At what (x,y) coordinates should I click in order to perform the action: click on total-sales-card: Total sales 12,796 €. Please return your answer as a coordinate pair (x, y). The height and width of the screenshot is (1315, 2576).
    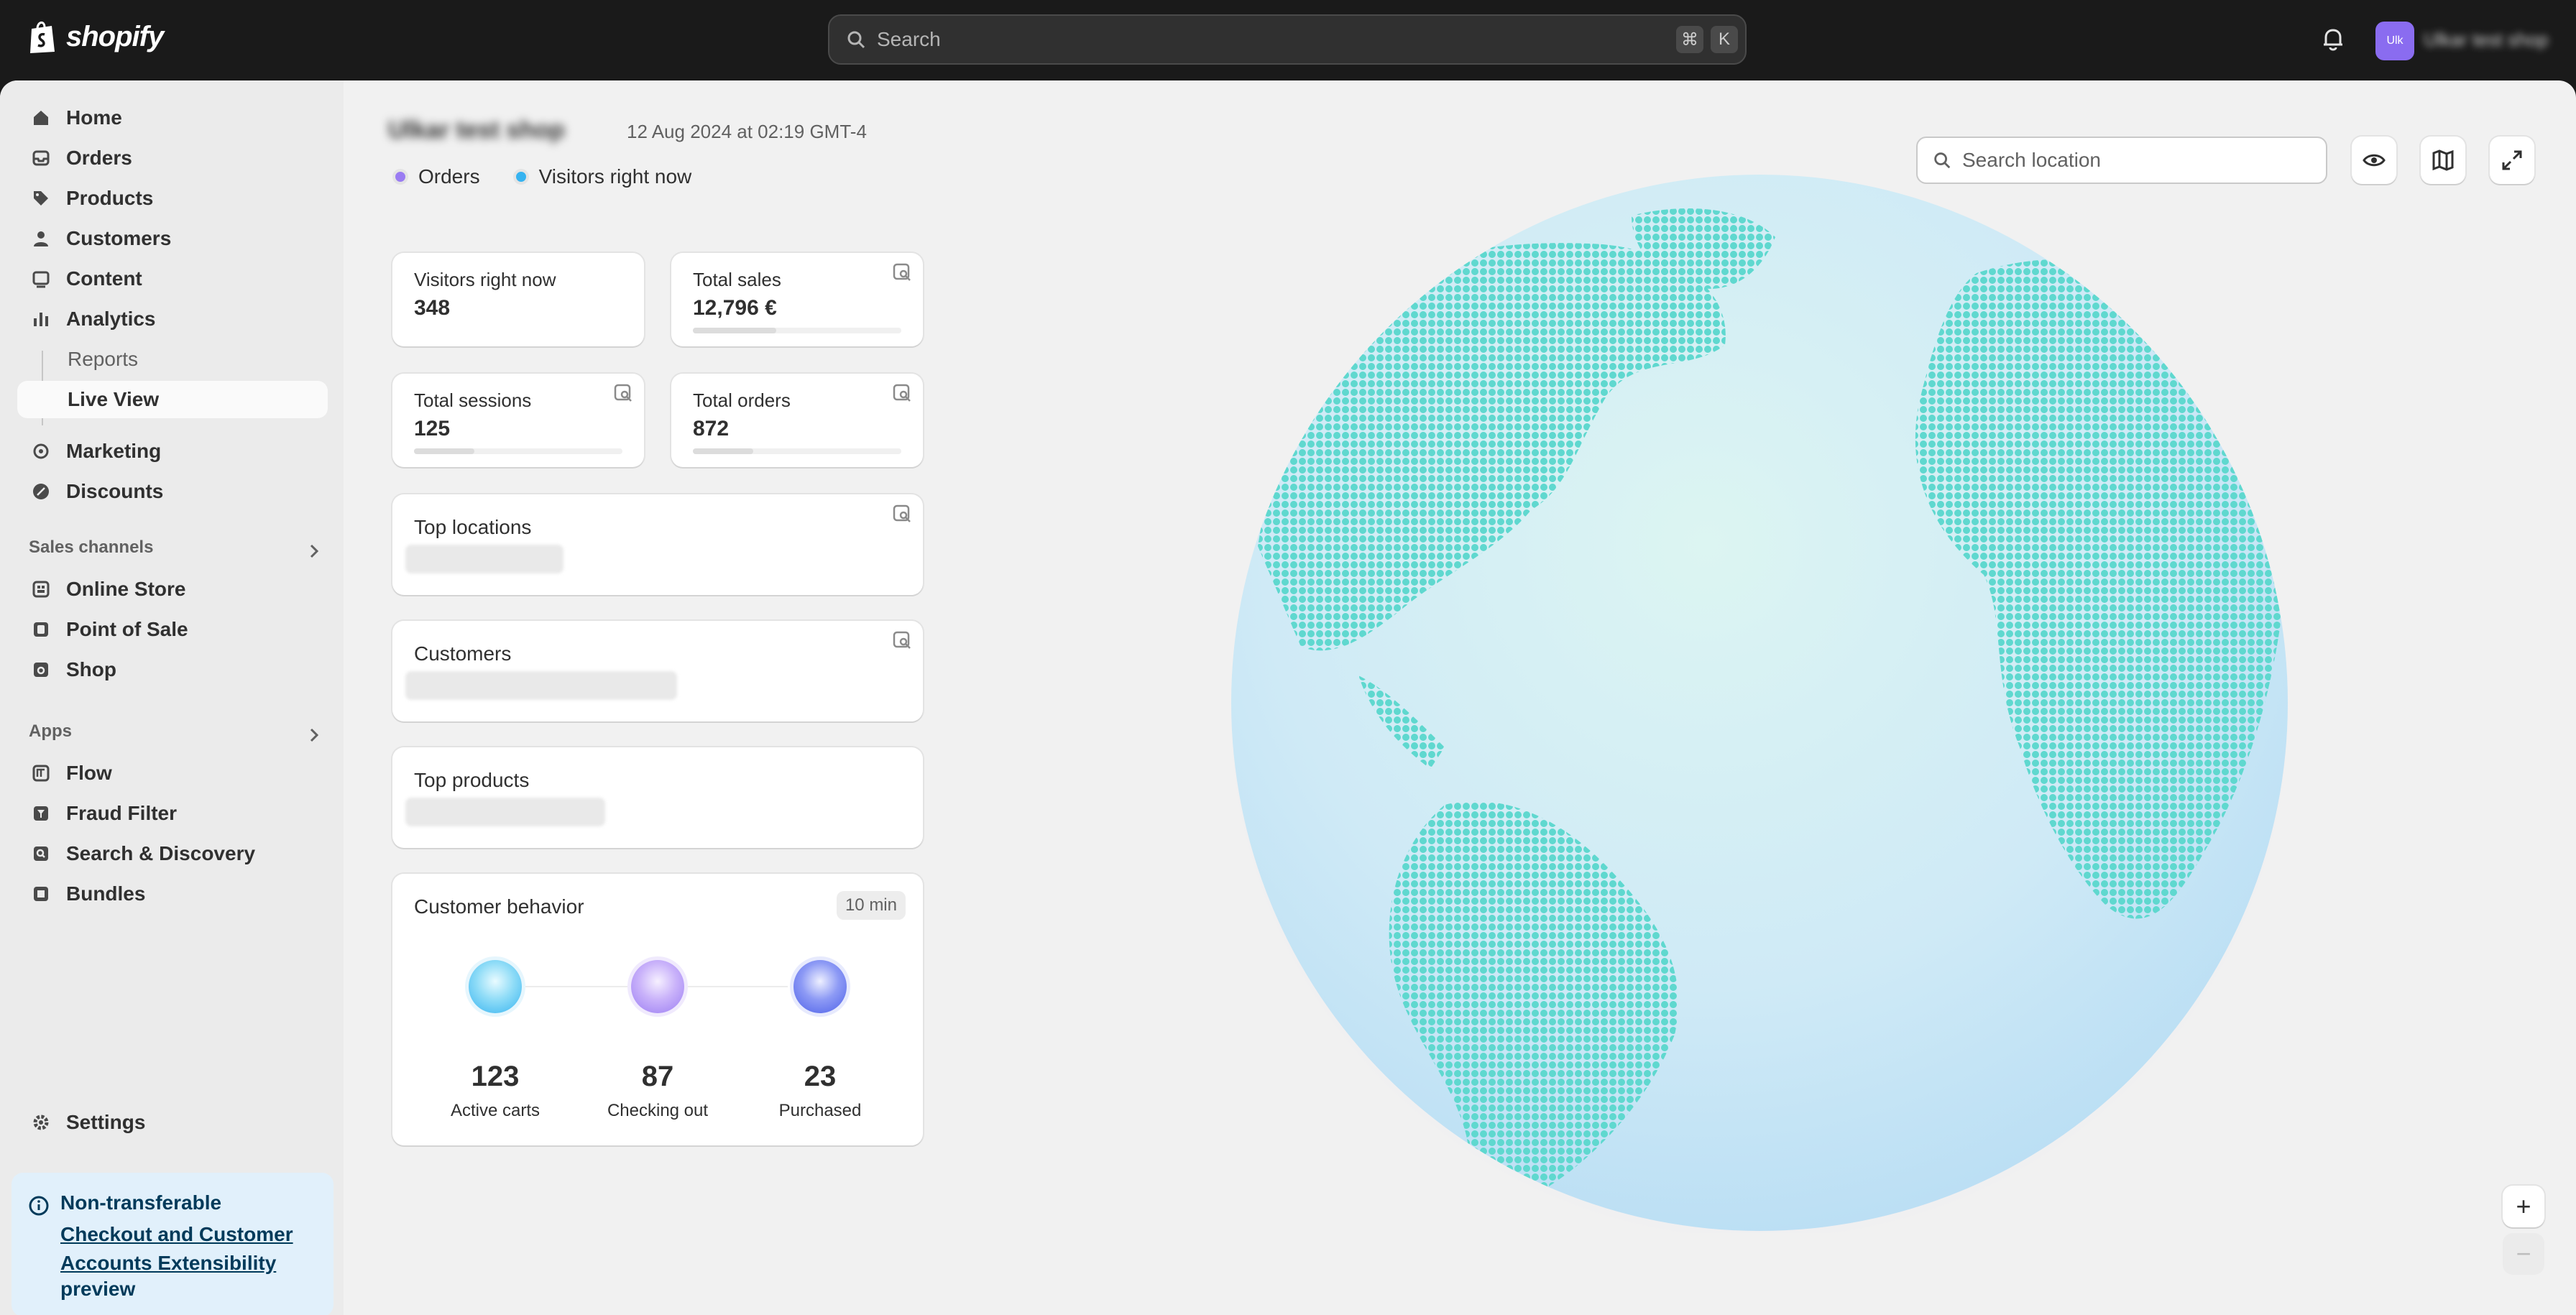
    Looking at the image, I should click on (797, 299).